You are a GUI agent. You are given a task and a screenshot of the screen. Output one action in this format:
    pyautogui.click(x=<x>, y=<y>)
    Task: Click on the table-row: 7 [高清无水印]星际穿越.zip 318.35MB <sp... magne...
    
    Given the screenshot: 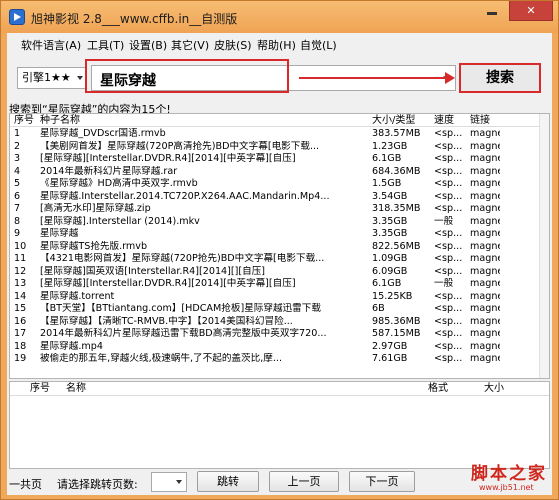 What is the action you would take?
    pyautogui.click(x=279, y=208)
    